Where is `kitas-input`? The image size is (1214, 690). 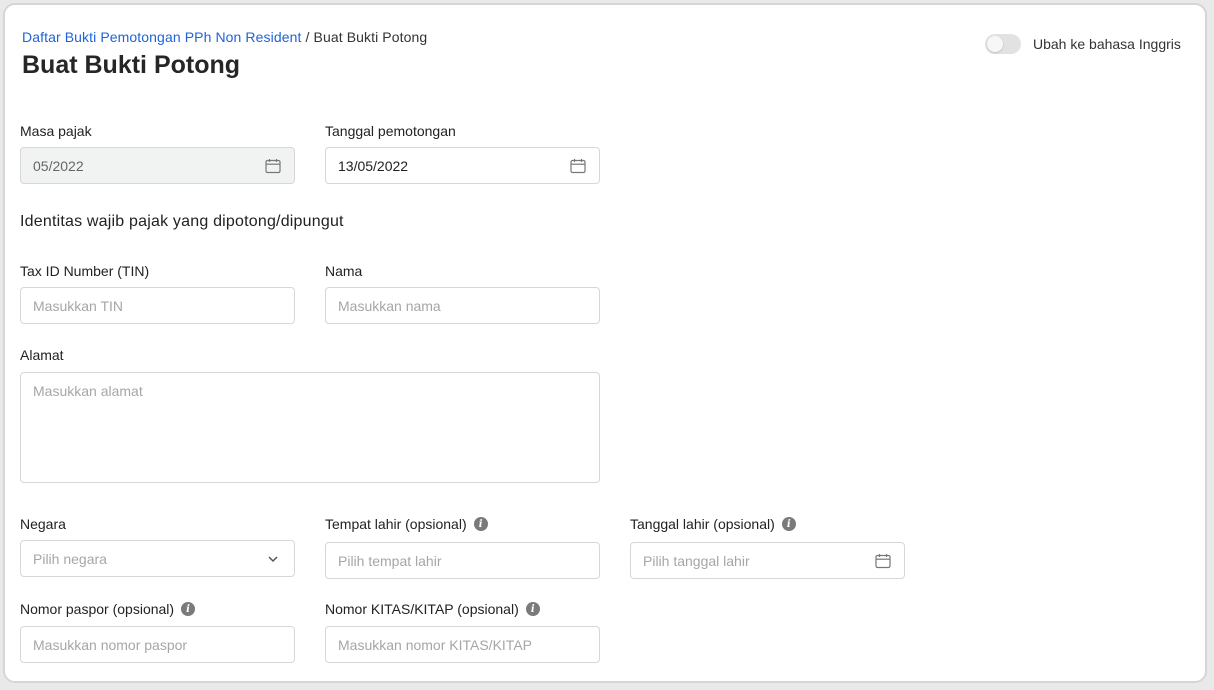 kitas-input is located at coordinates (462, 644).